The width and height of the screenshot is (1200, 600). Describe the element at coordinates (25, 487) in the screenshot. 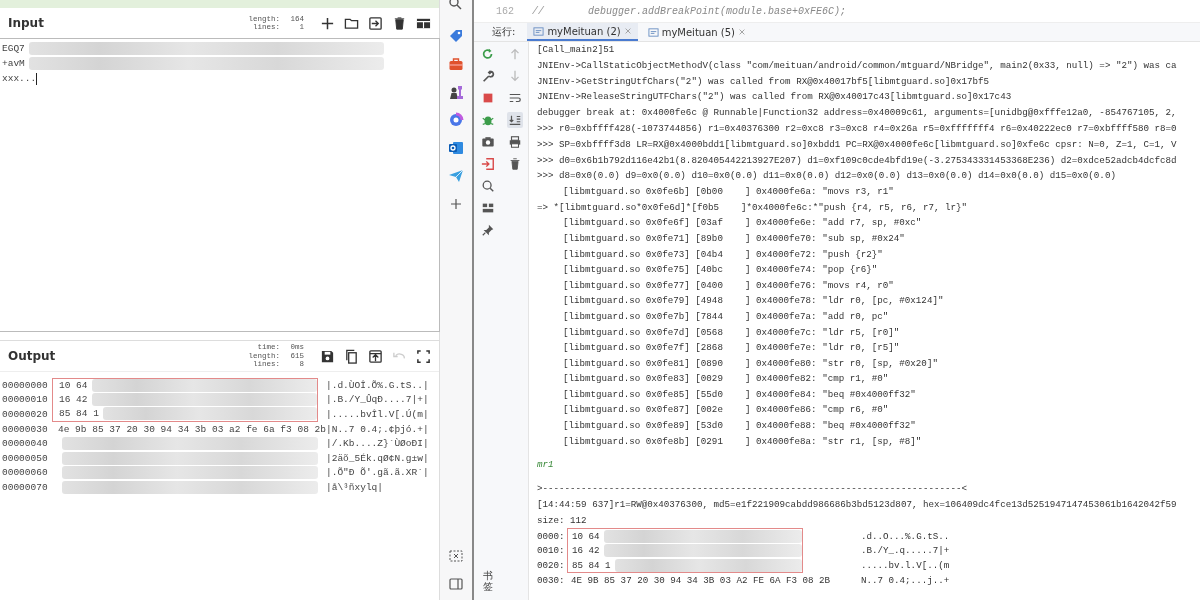

I see `offset-text: 00000070` at that location.